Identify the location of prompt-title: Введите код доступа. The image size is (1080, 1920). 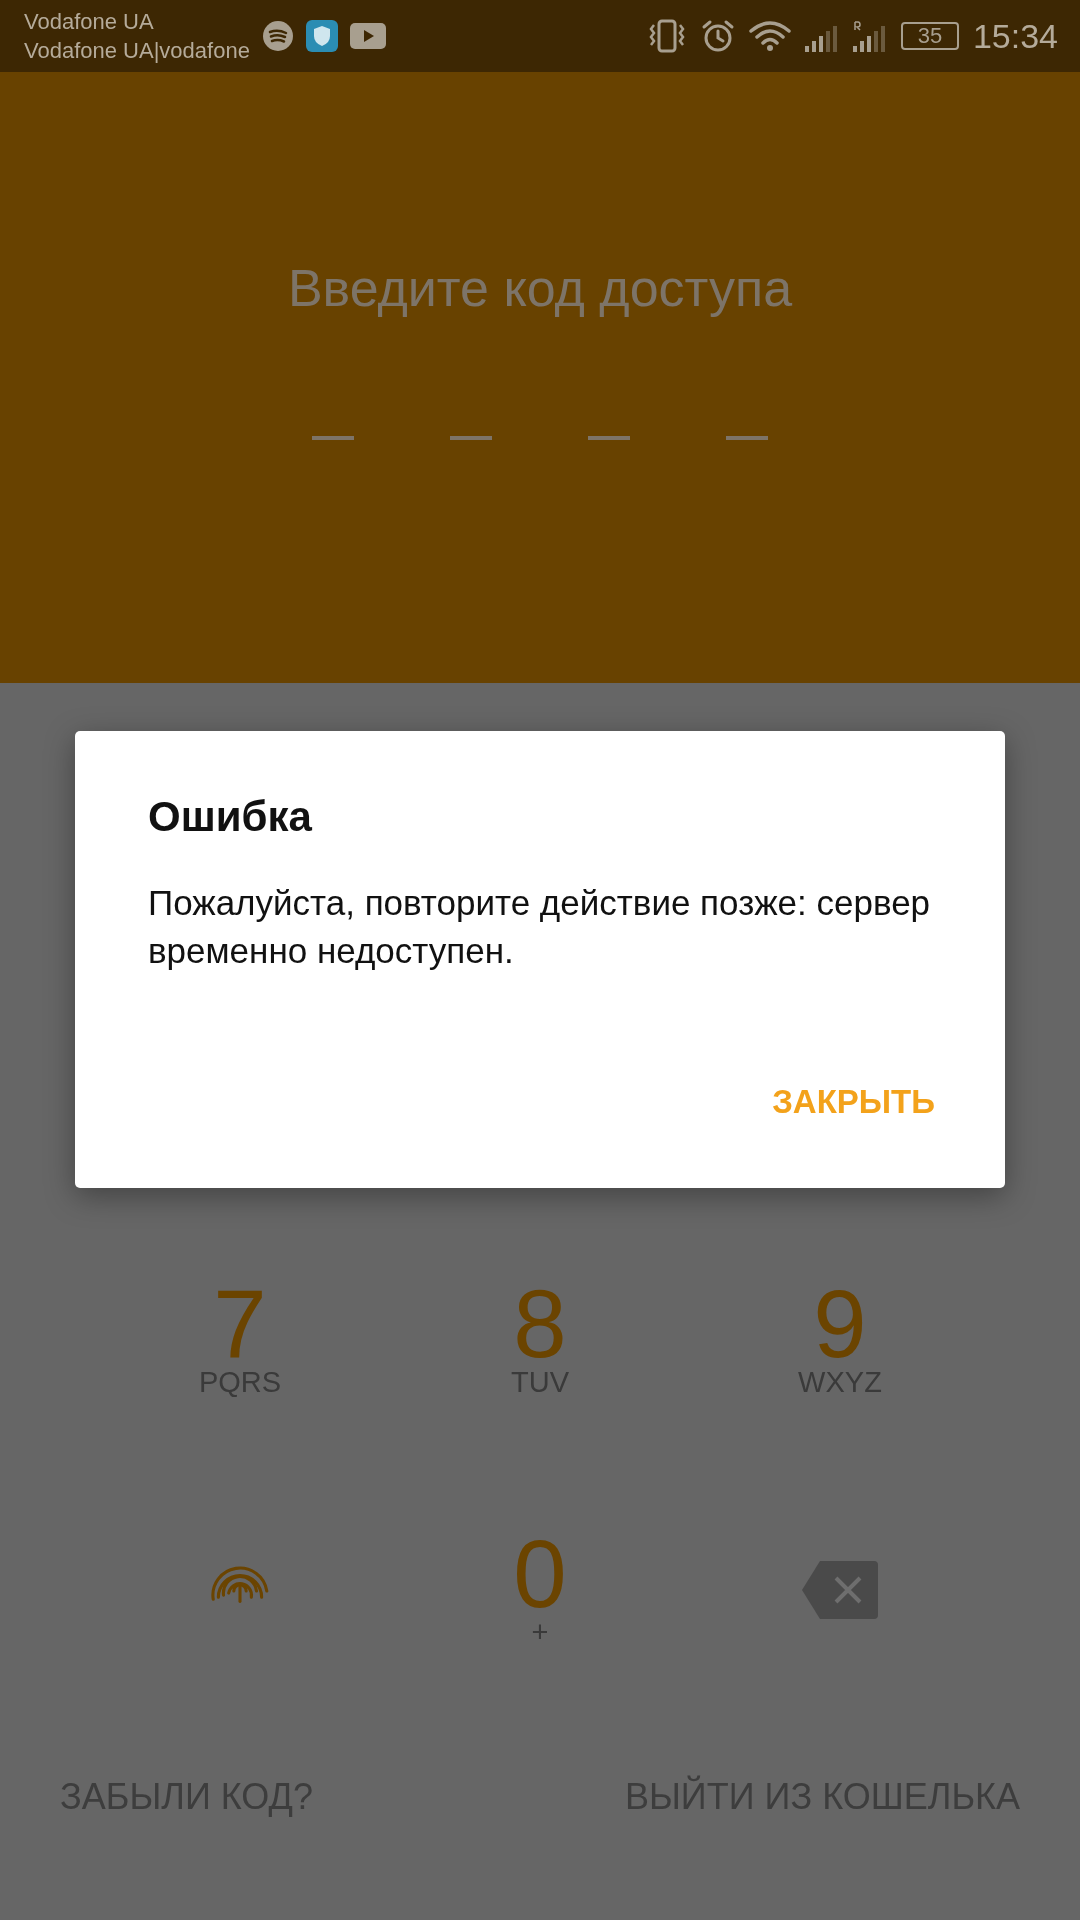
(540, 288).